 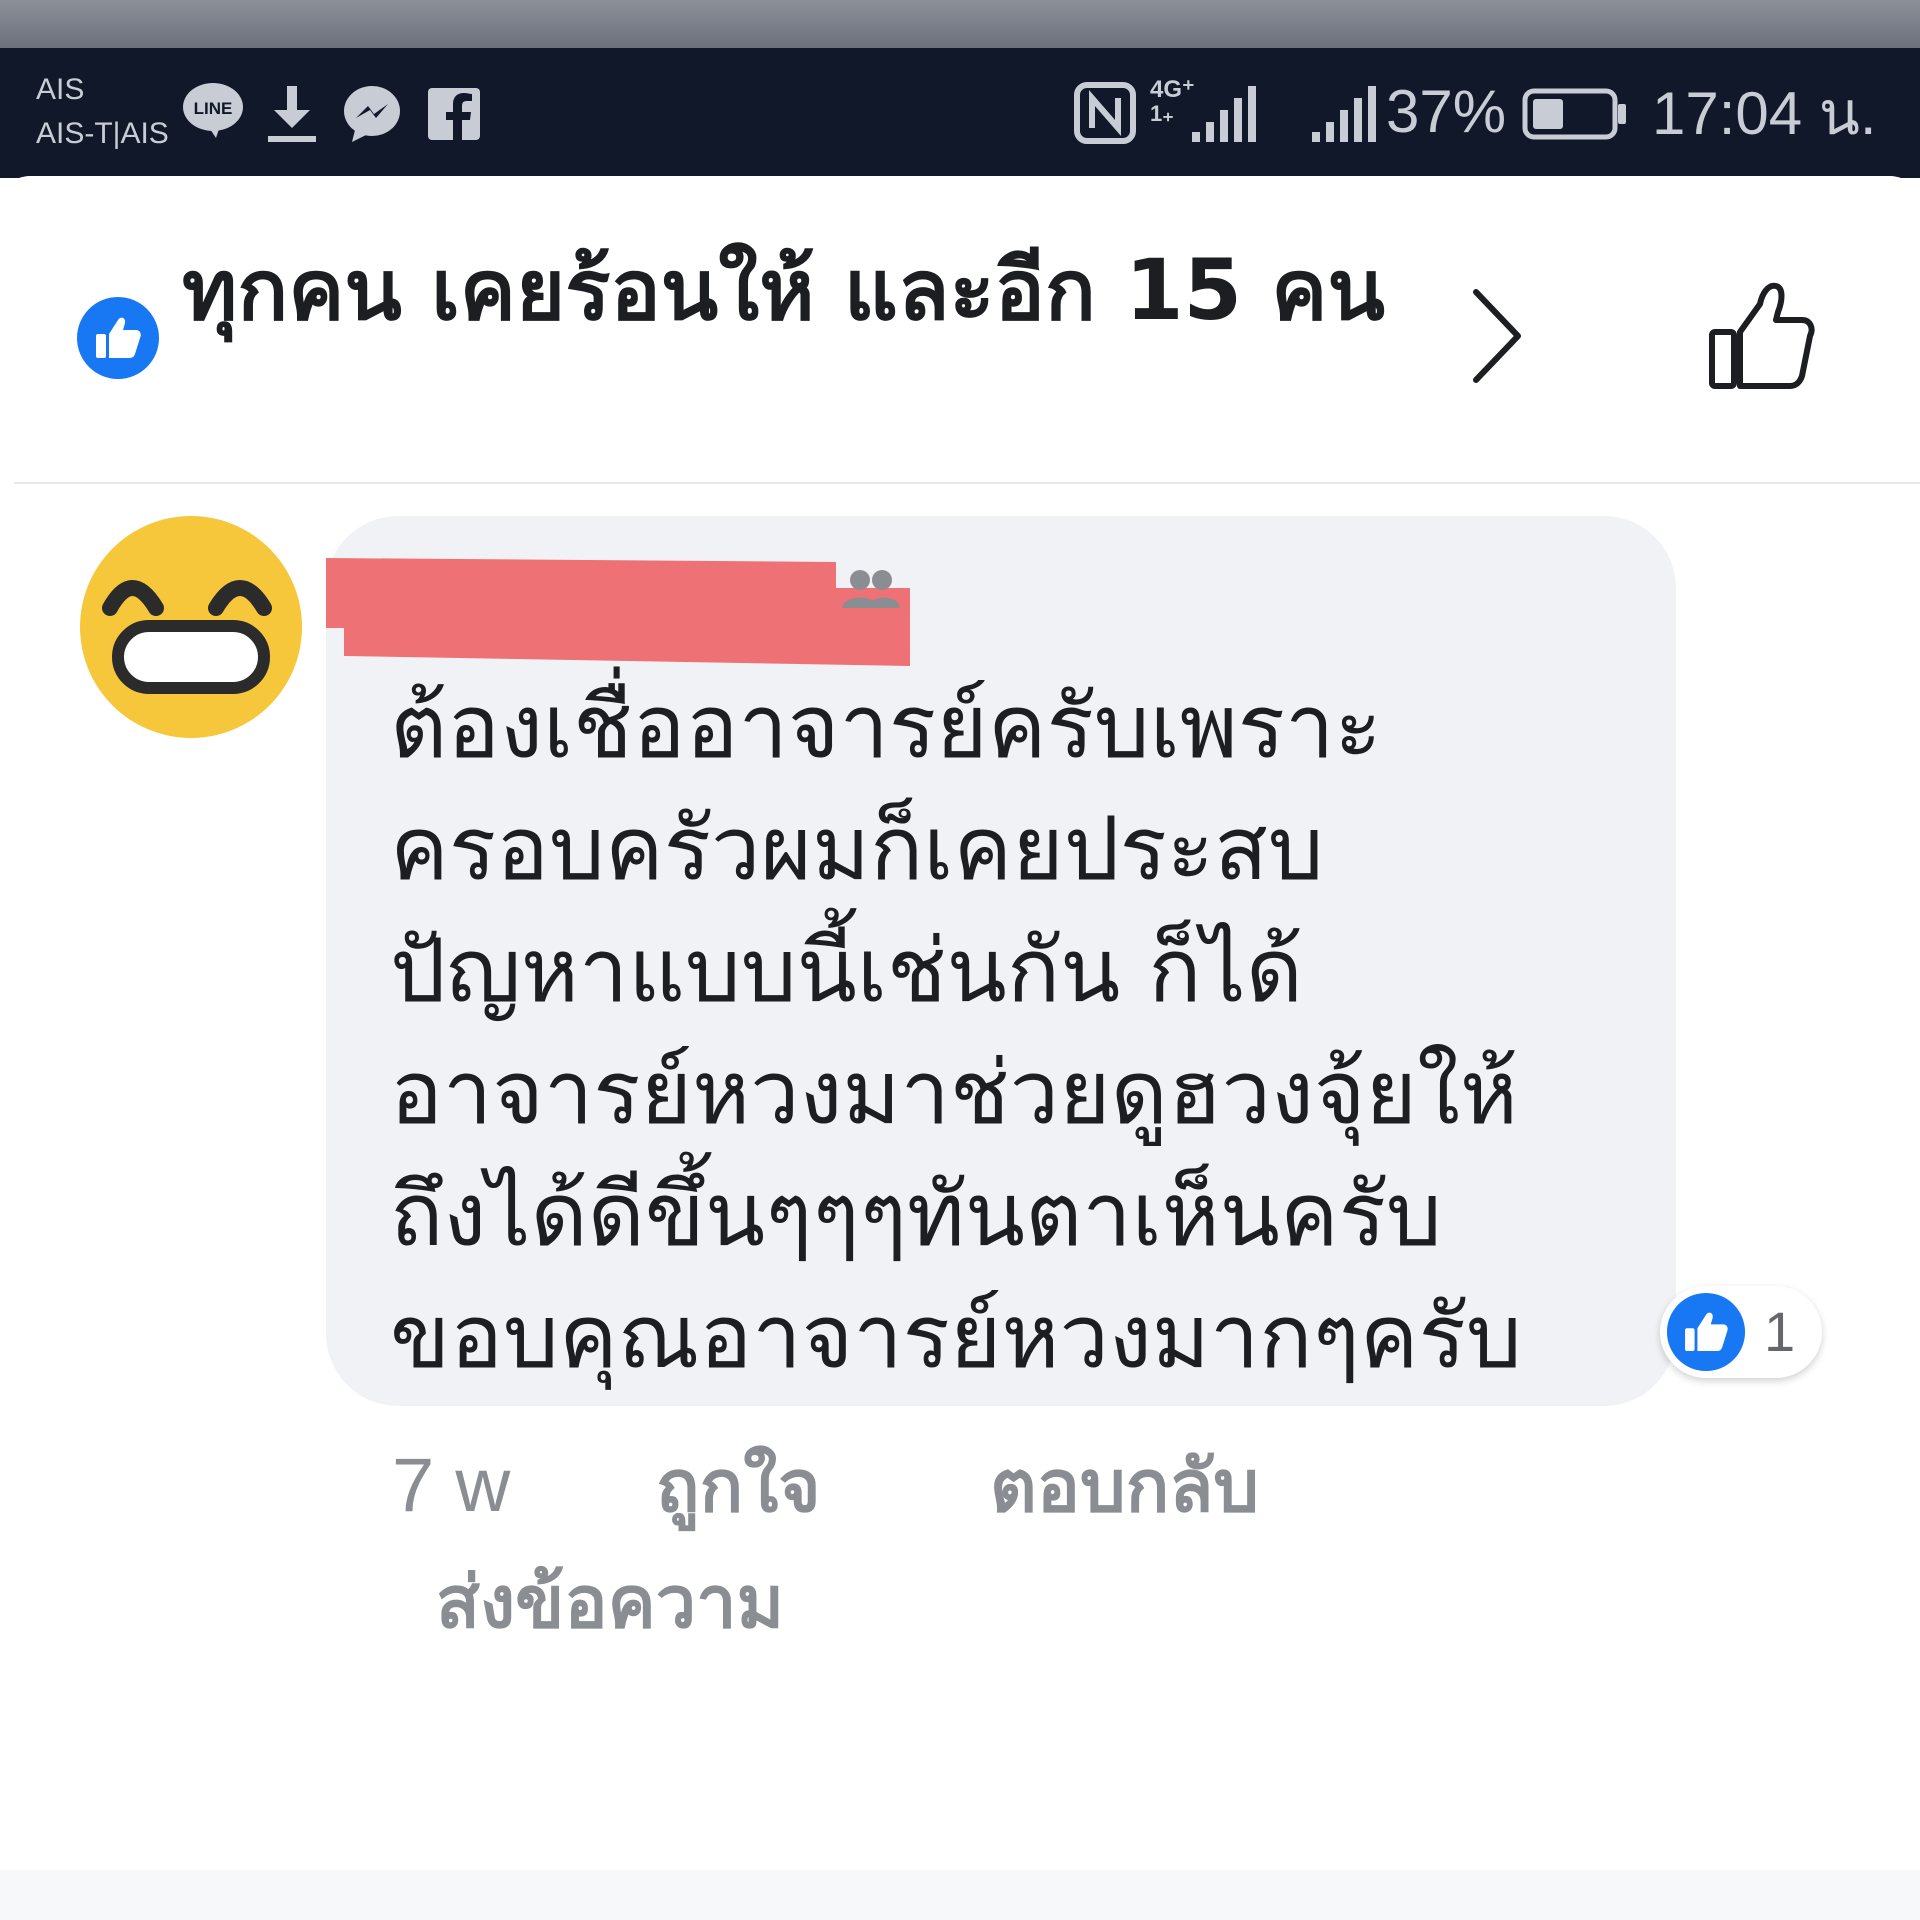 What do you see at coordinates (102, 133) in the screenshot?
I see `carrier-line-2: AIS-T|AIS` at bounding box center [102, 133].